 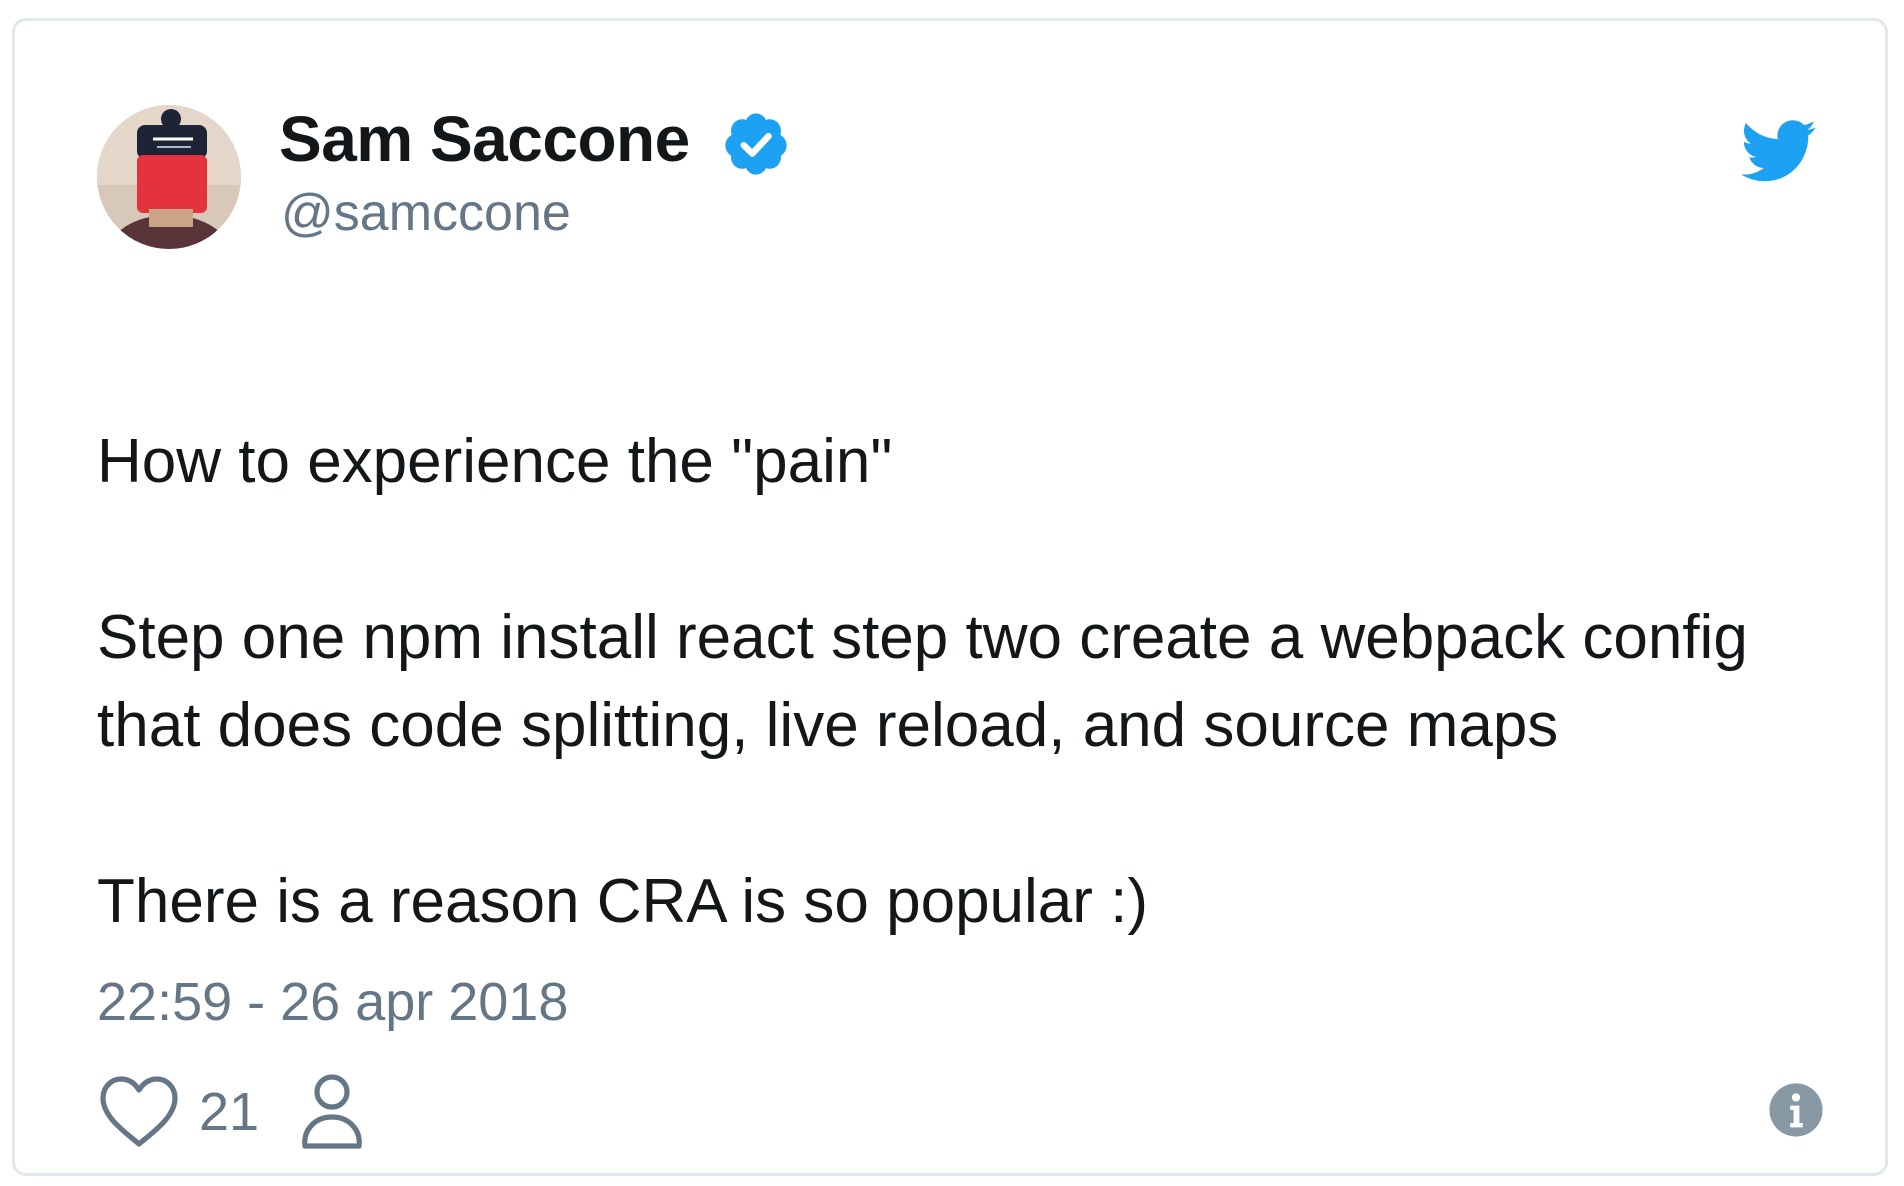 What do you see at coordinates (332, 1112) in the screenshot?
I see `person-icon` at bounding box center [332, 1112].